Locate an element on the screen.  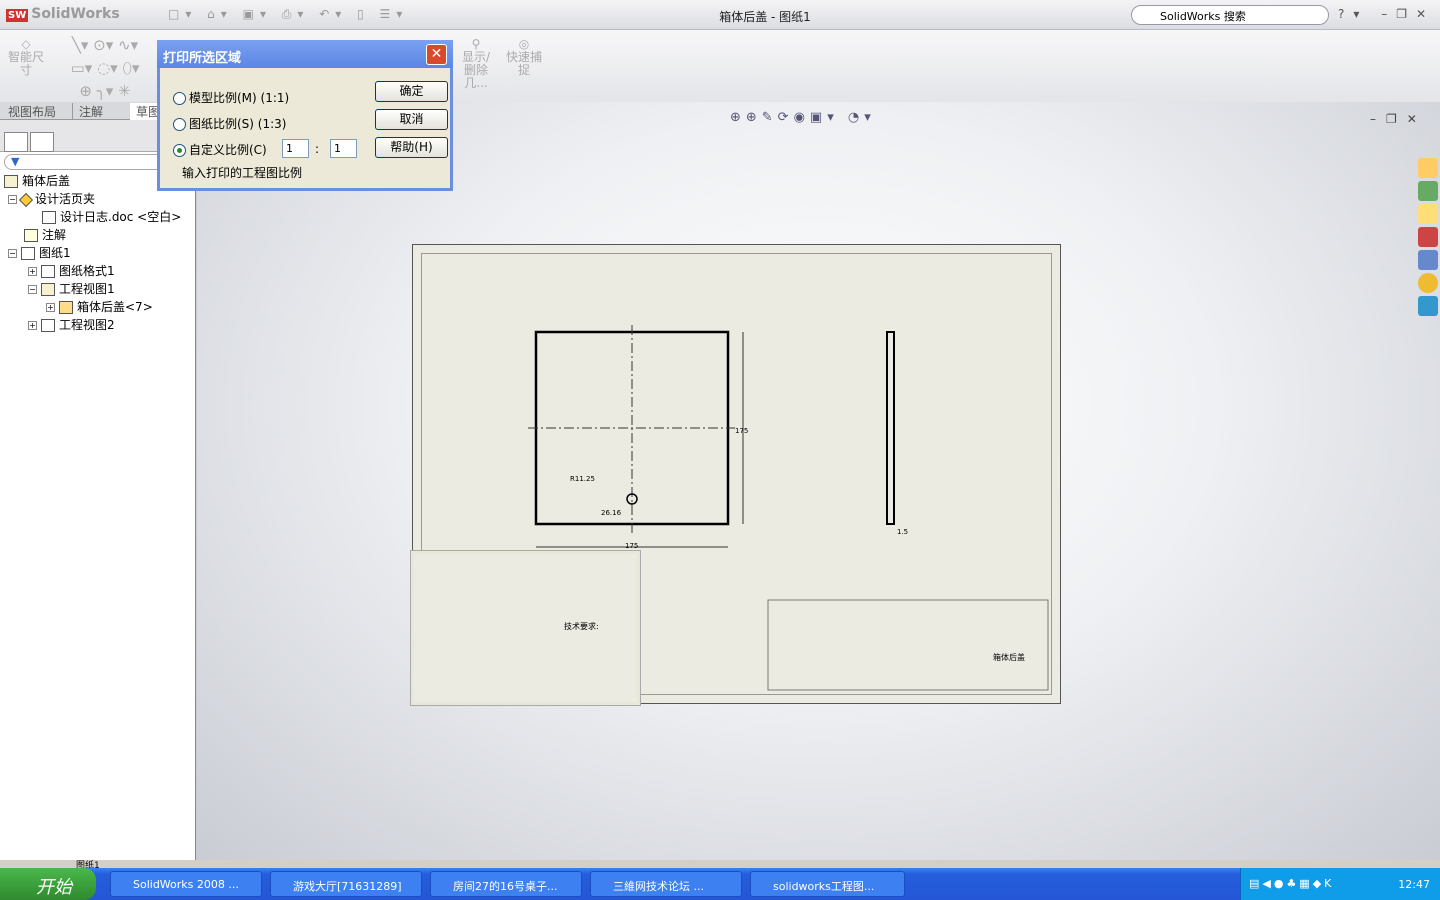
tree-label: 设计活页夹 is located at coordinates (65, 199).